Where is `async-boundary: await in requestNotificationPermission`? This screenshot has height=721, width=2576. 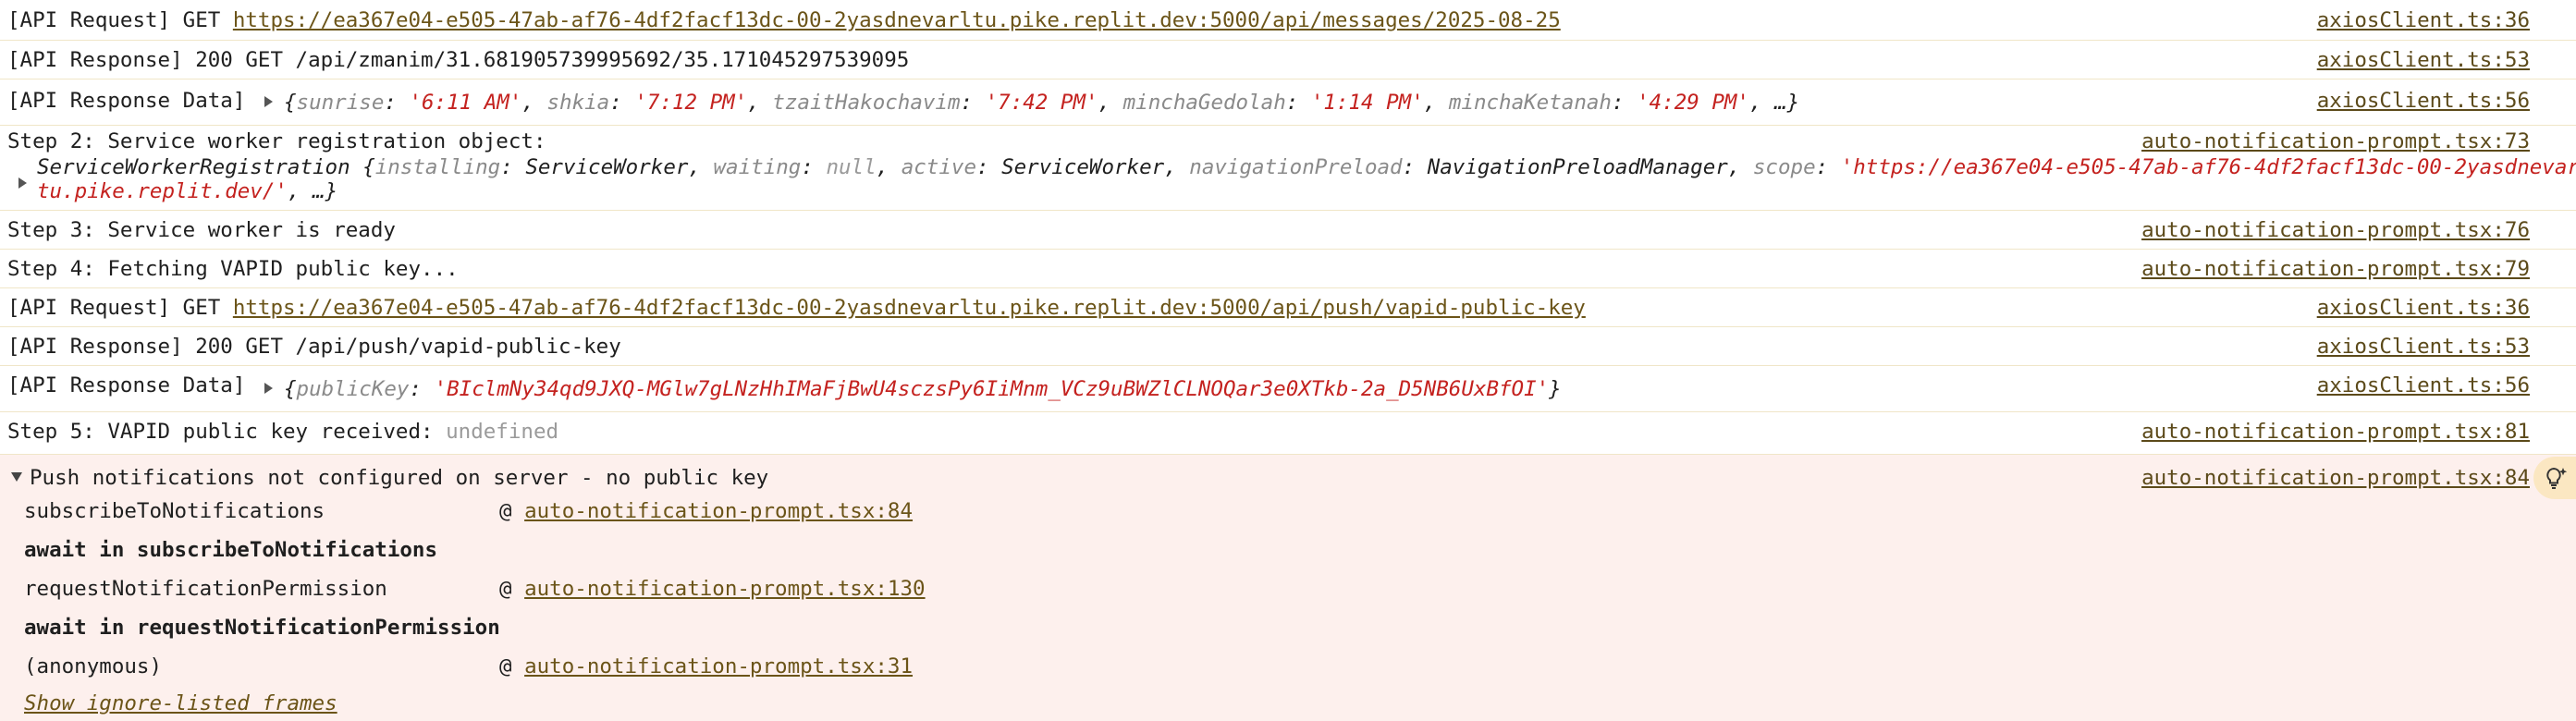 async-boundary: await in requestNotificationPermission is located at coordinates (262, 628).